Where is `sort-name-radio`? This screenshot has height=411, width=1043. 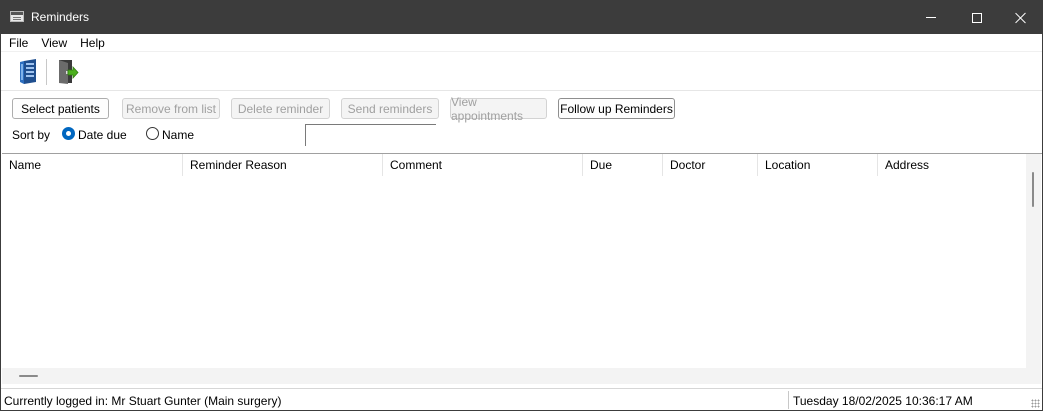 sort-name-radio is located at coordinates (152, 133).